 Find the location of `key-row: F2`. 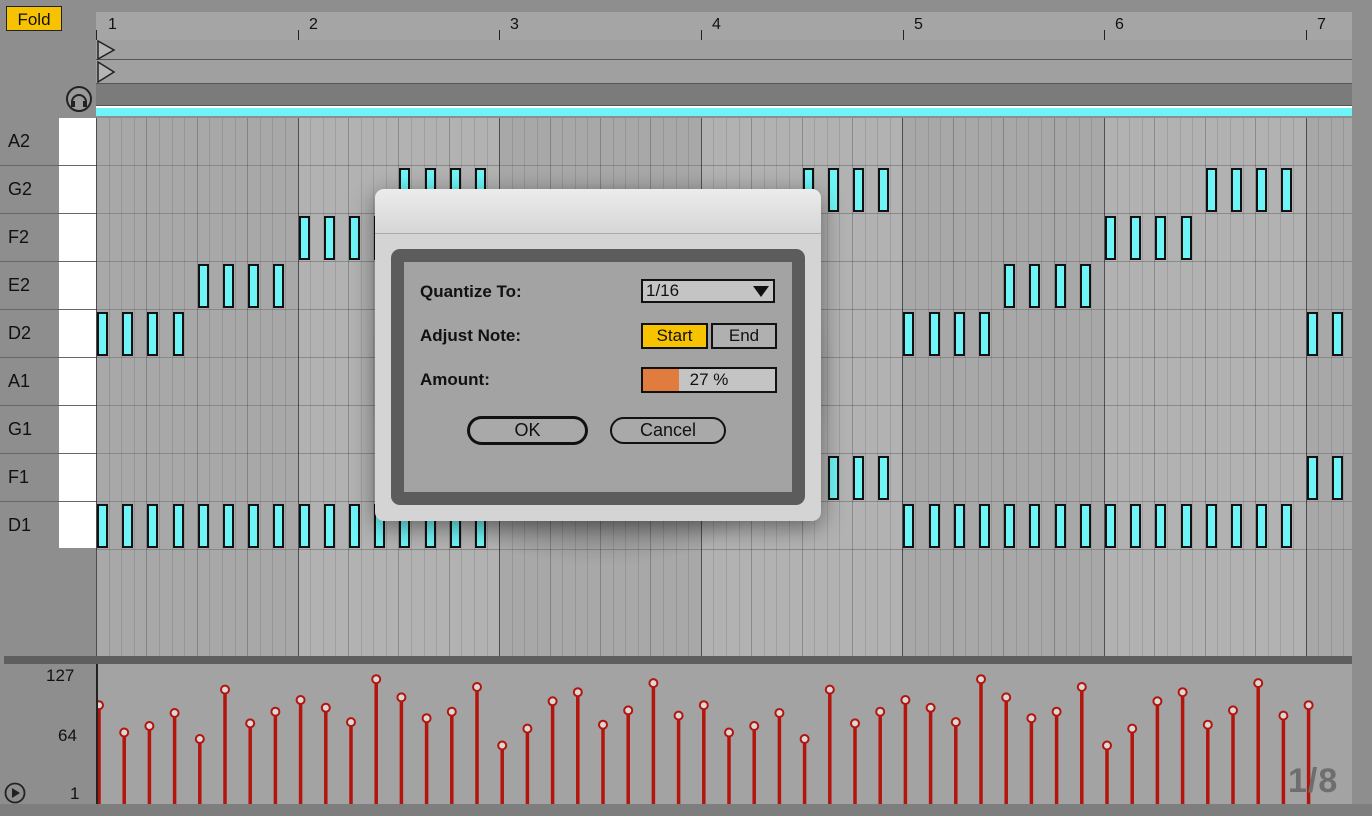

key-row: F2 is located at coordinates (48, 238).